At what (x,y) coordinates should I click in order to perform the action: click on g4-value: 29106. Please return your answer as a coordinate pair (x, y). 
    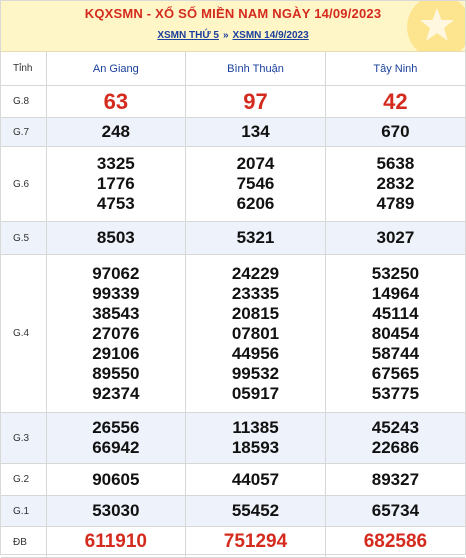
    Looking at the image, I should click on (116, 353).